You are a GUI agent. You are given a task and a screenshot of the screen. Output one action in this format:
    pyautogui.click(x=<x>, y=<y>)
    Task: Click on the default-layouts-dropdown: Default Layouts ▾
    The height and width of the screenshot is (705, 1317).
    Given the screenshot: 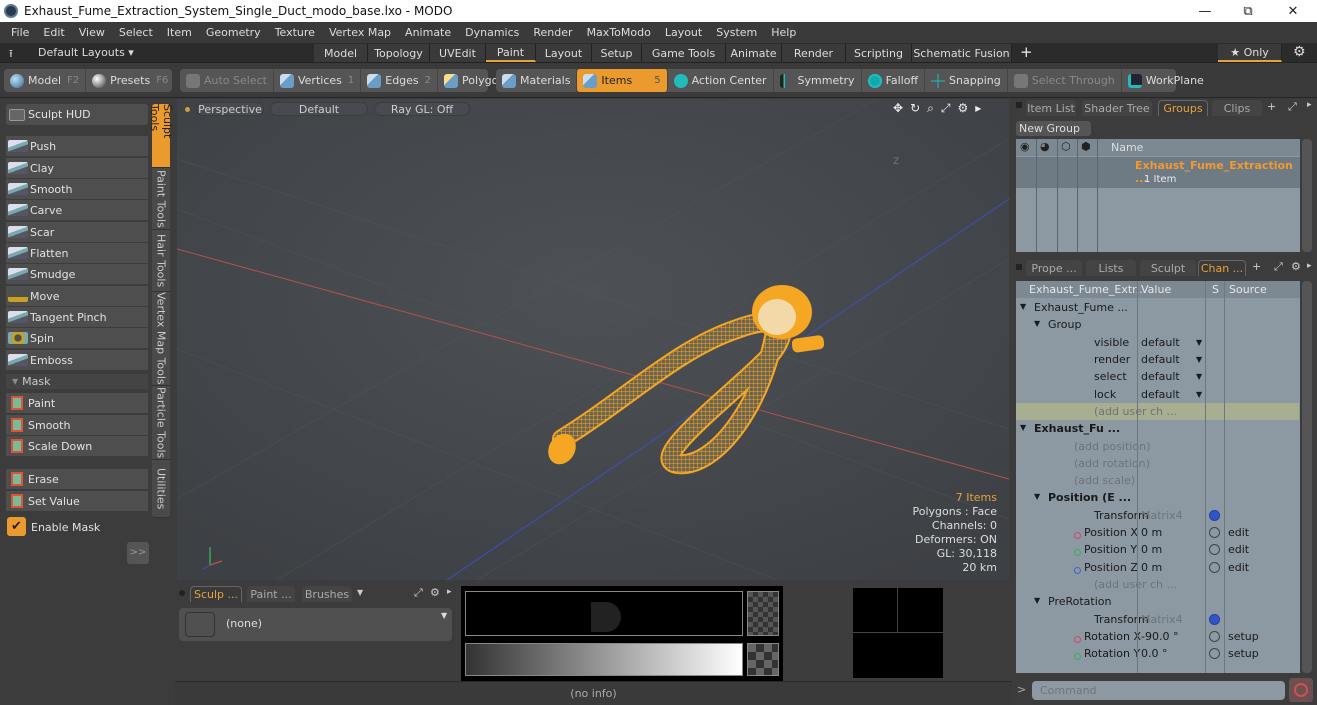 What is the action you would take?
    pyautogui.click(x=86, y=52)
    